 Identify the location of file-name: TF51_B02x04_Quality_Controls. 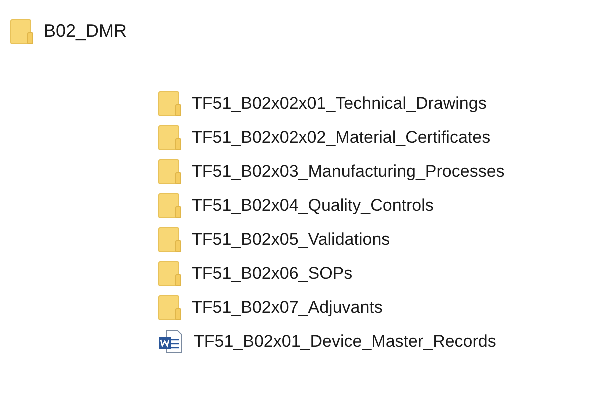
(313, 206).